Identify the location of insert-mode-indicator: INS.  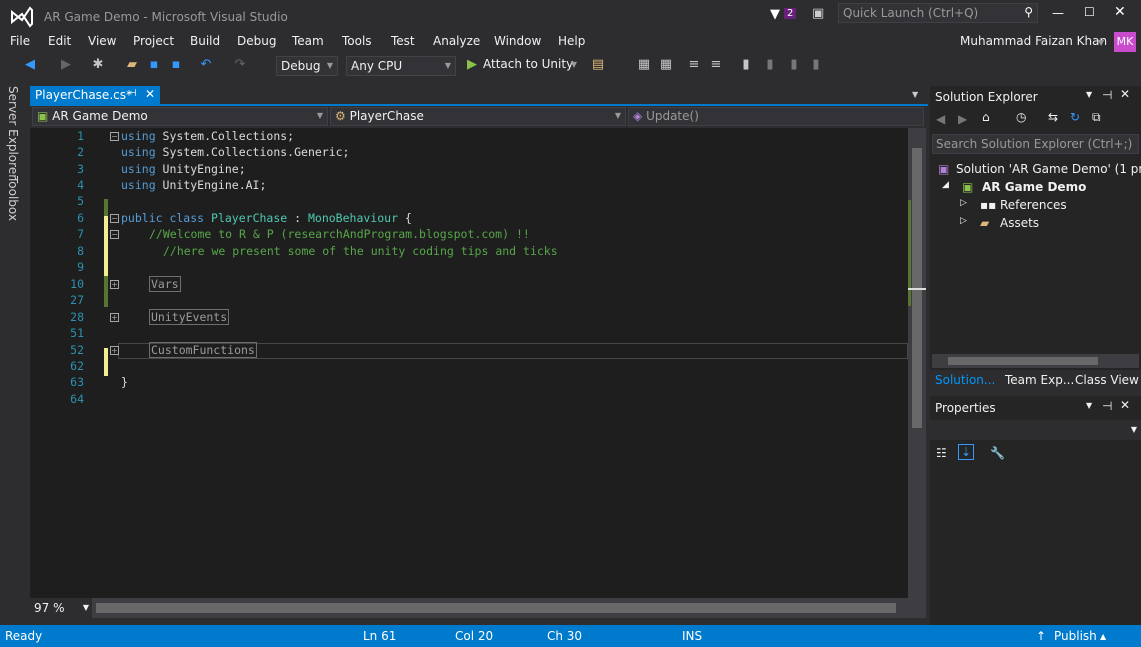
(692, 636).